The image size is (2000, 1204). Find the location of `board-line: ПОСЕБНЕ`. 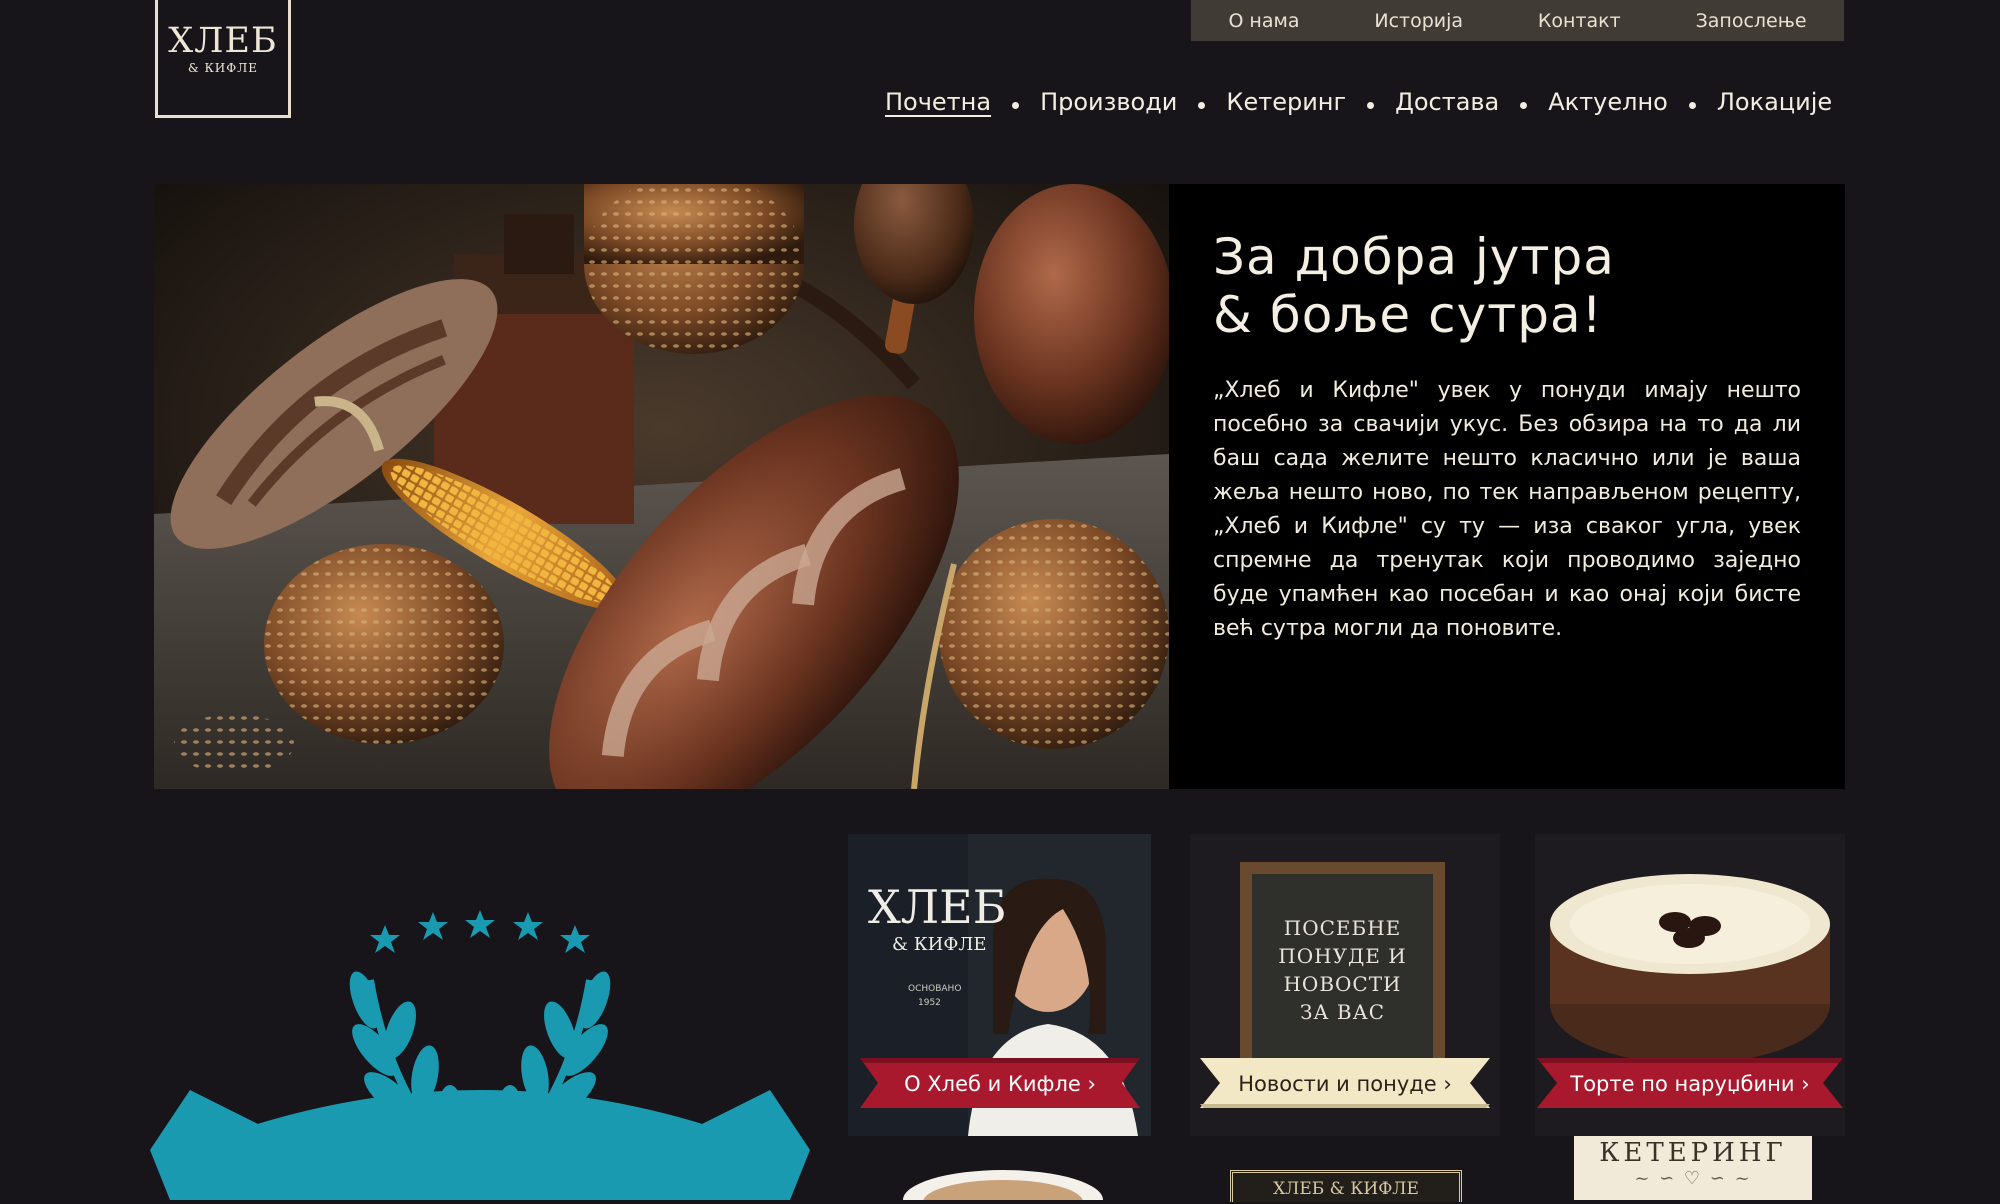

board-line: ПОСЕБНЕ is located at coordinates (1342, 928).